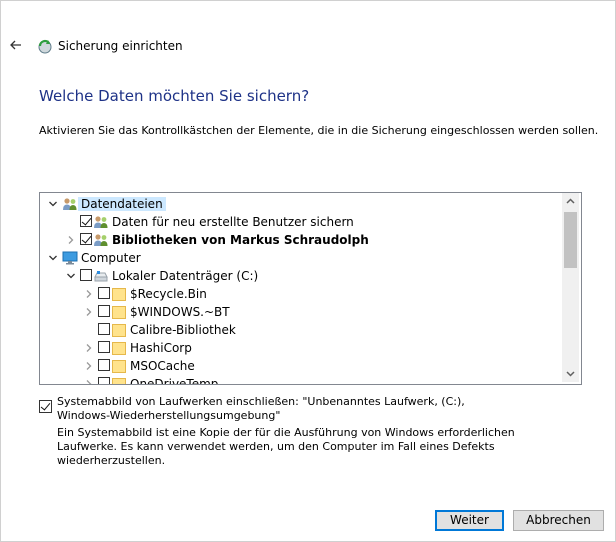 Image resolution: width=616 pixels, height=542 pixels. What do you see at coordinates (16, 45) in the screenshot?
I see `back-arrow-icon` at bounding box center [16, 45].